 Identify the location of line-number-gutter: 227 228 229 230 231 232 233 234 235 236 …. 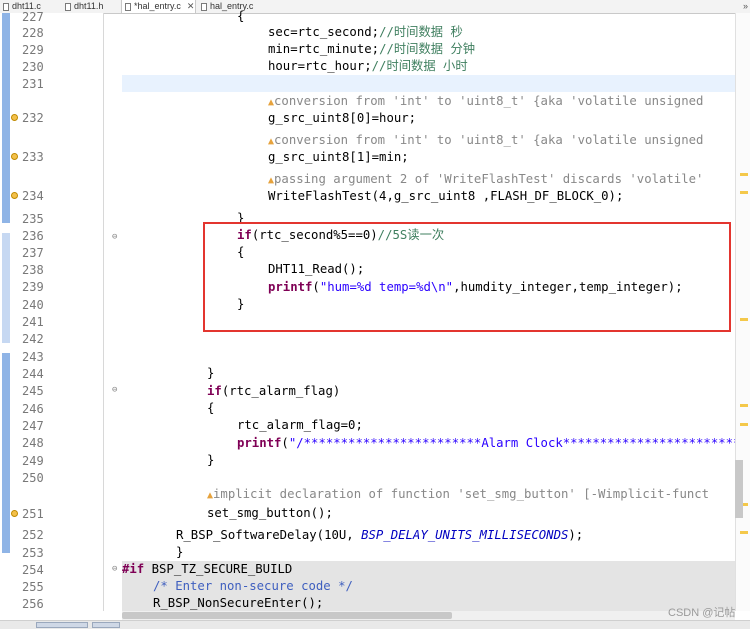
(56, 310).